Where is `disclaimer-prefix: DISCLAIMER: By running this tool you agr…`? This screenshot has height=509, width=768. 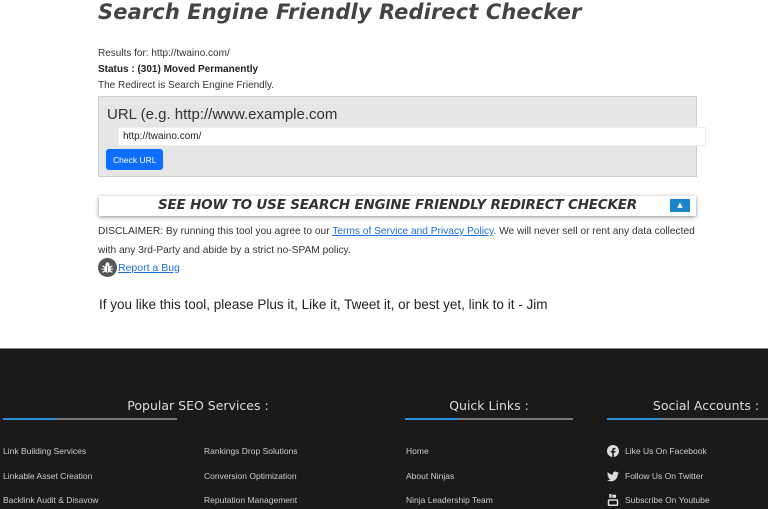
disclaimer-prefix: DISCLAIMER: By running this tool you agr… is located at coordinates (215, 231).